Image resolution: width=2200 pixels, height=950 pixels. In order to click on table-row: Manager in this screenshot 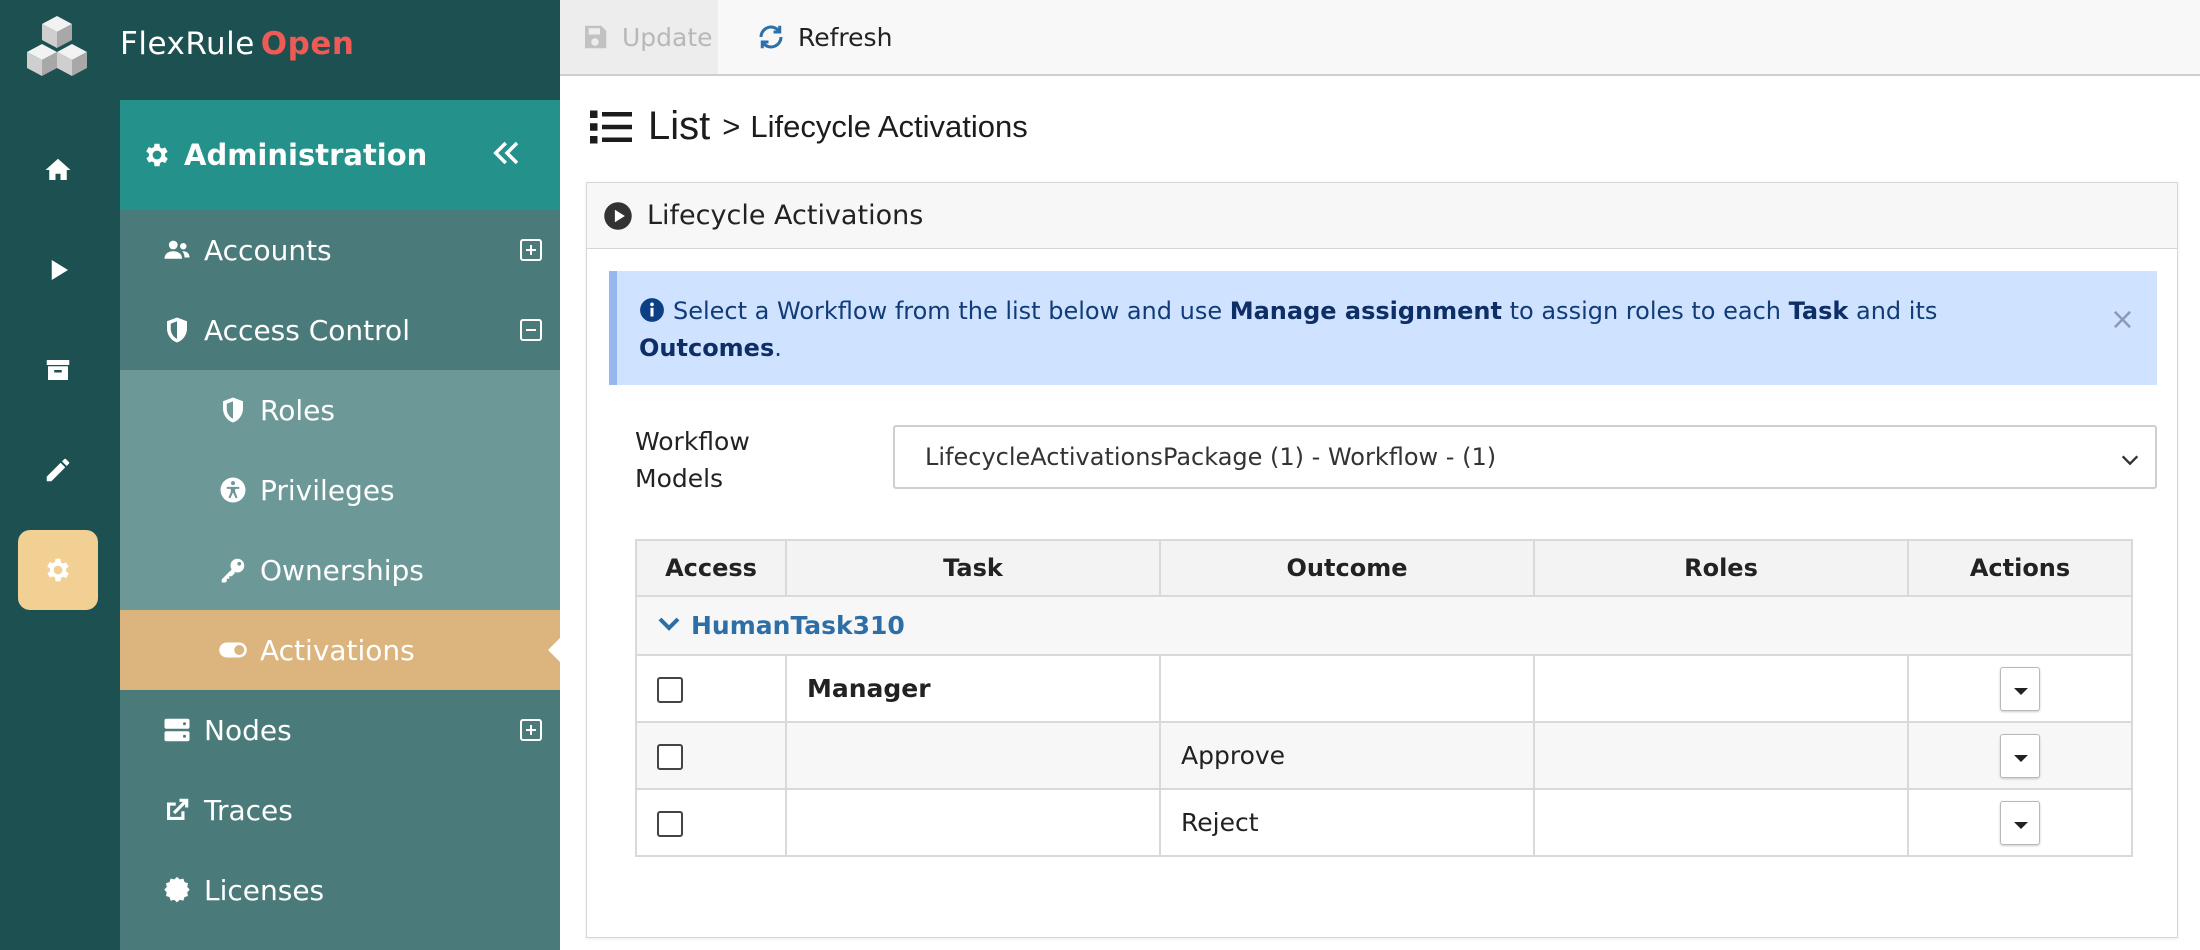, I will do `click(1384, 688)`.